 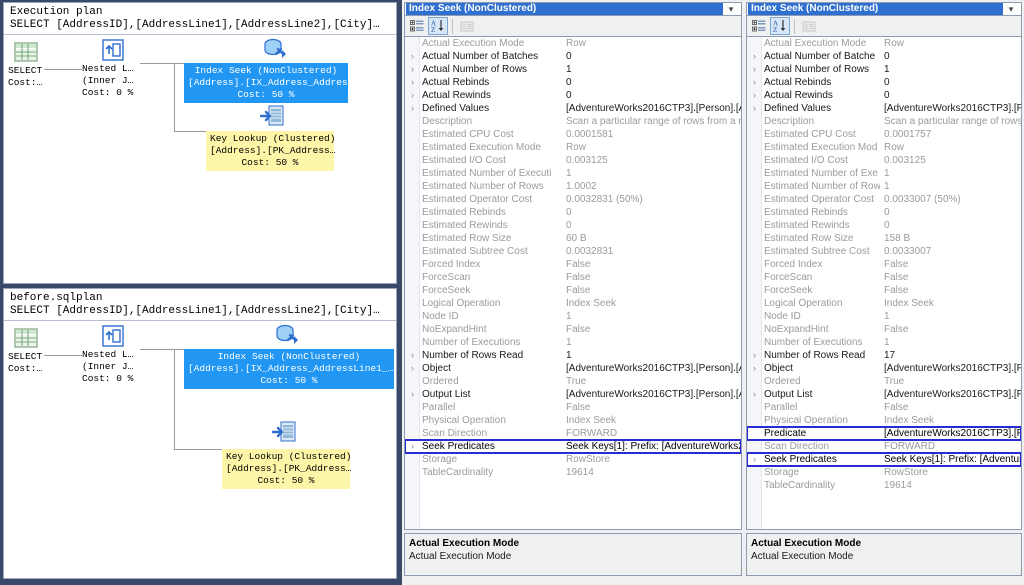 What do you see at coordinates (884, 290) in the screenshot?
I see `property-row: ForceSeek False` at bounding box center [884, 290].